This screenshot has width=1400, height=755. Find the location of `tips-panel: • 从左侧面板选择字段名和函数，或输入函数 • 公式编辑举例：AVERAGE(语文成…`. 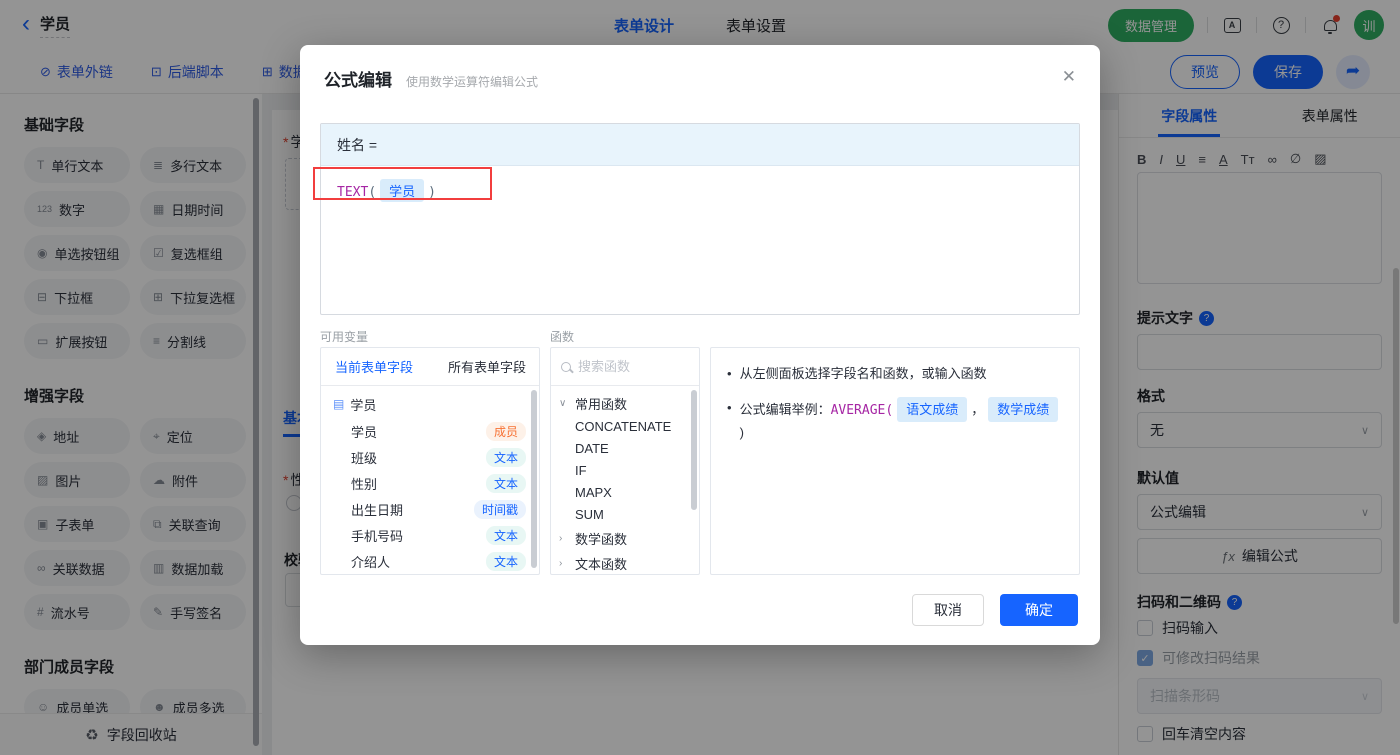

tips-panel: • 从左侧面板选择字段名和函数，或输入函数 • 公式编辑举例：AVERAGE(语文成… is located at coordinates (895, 461).